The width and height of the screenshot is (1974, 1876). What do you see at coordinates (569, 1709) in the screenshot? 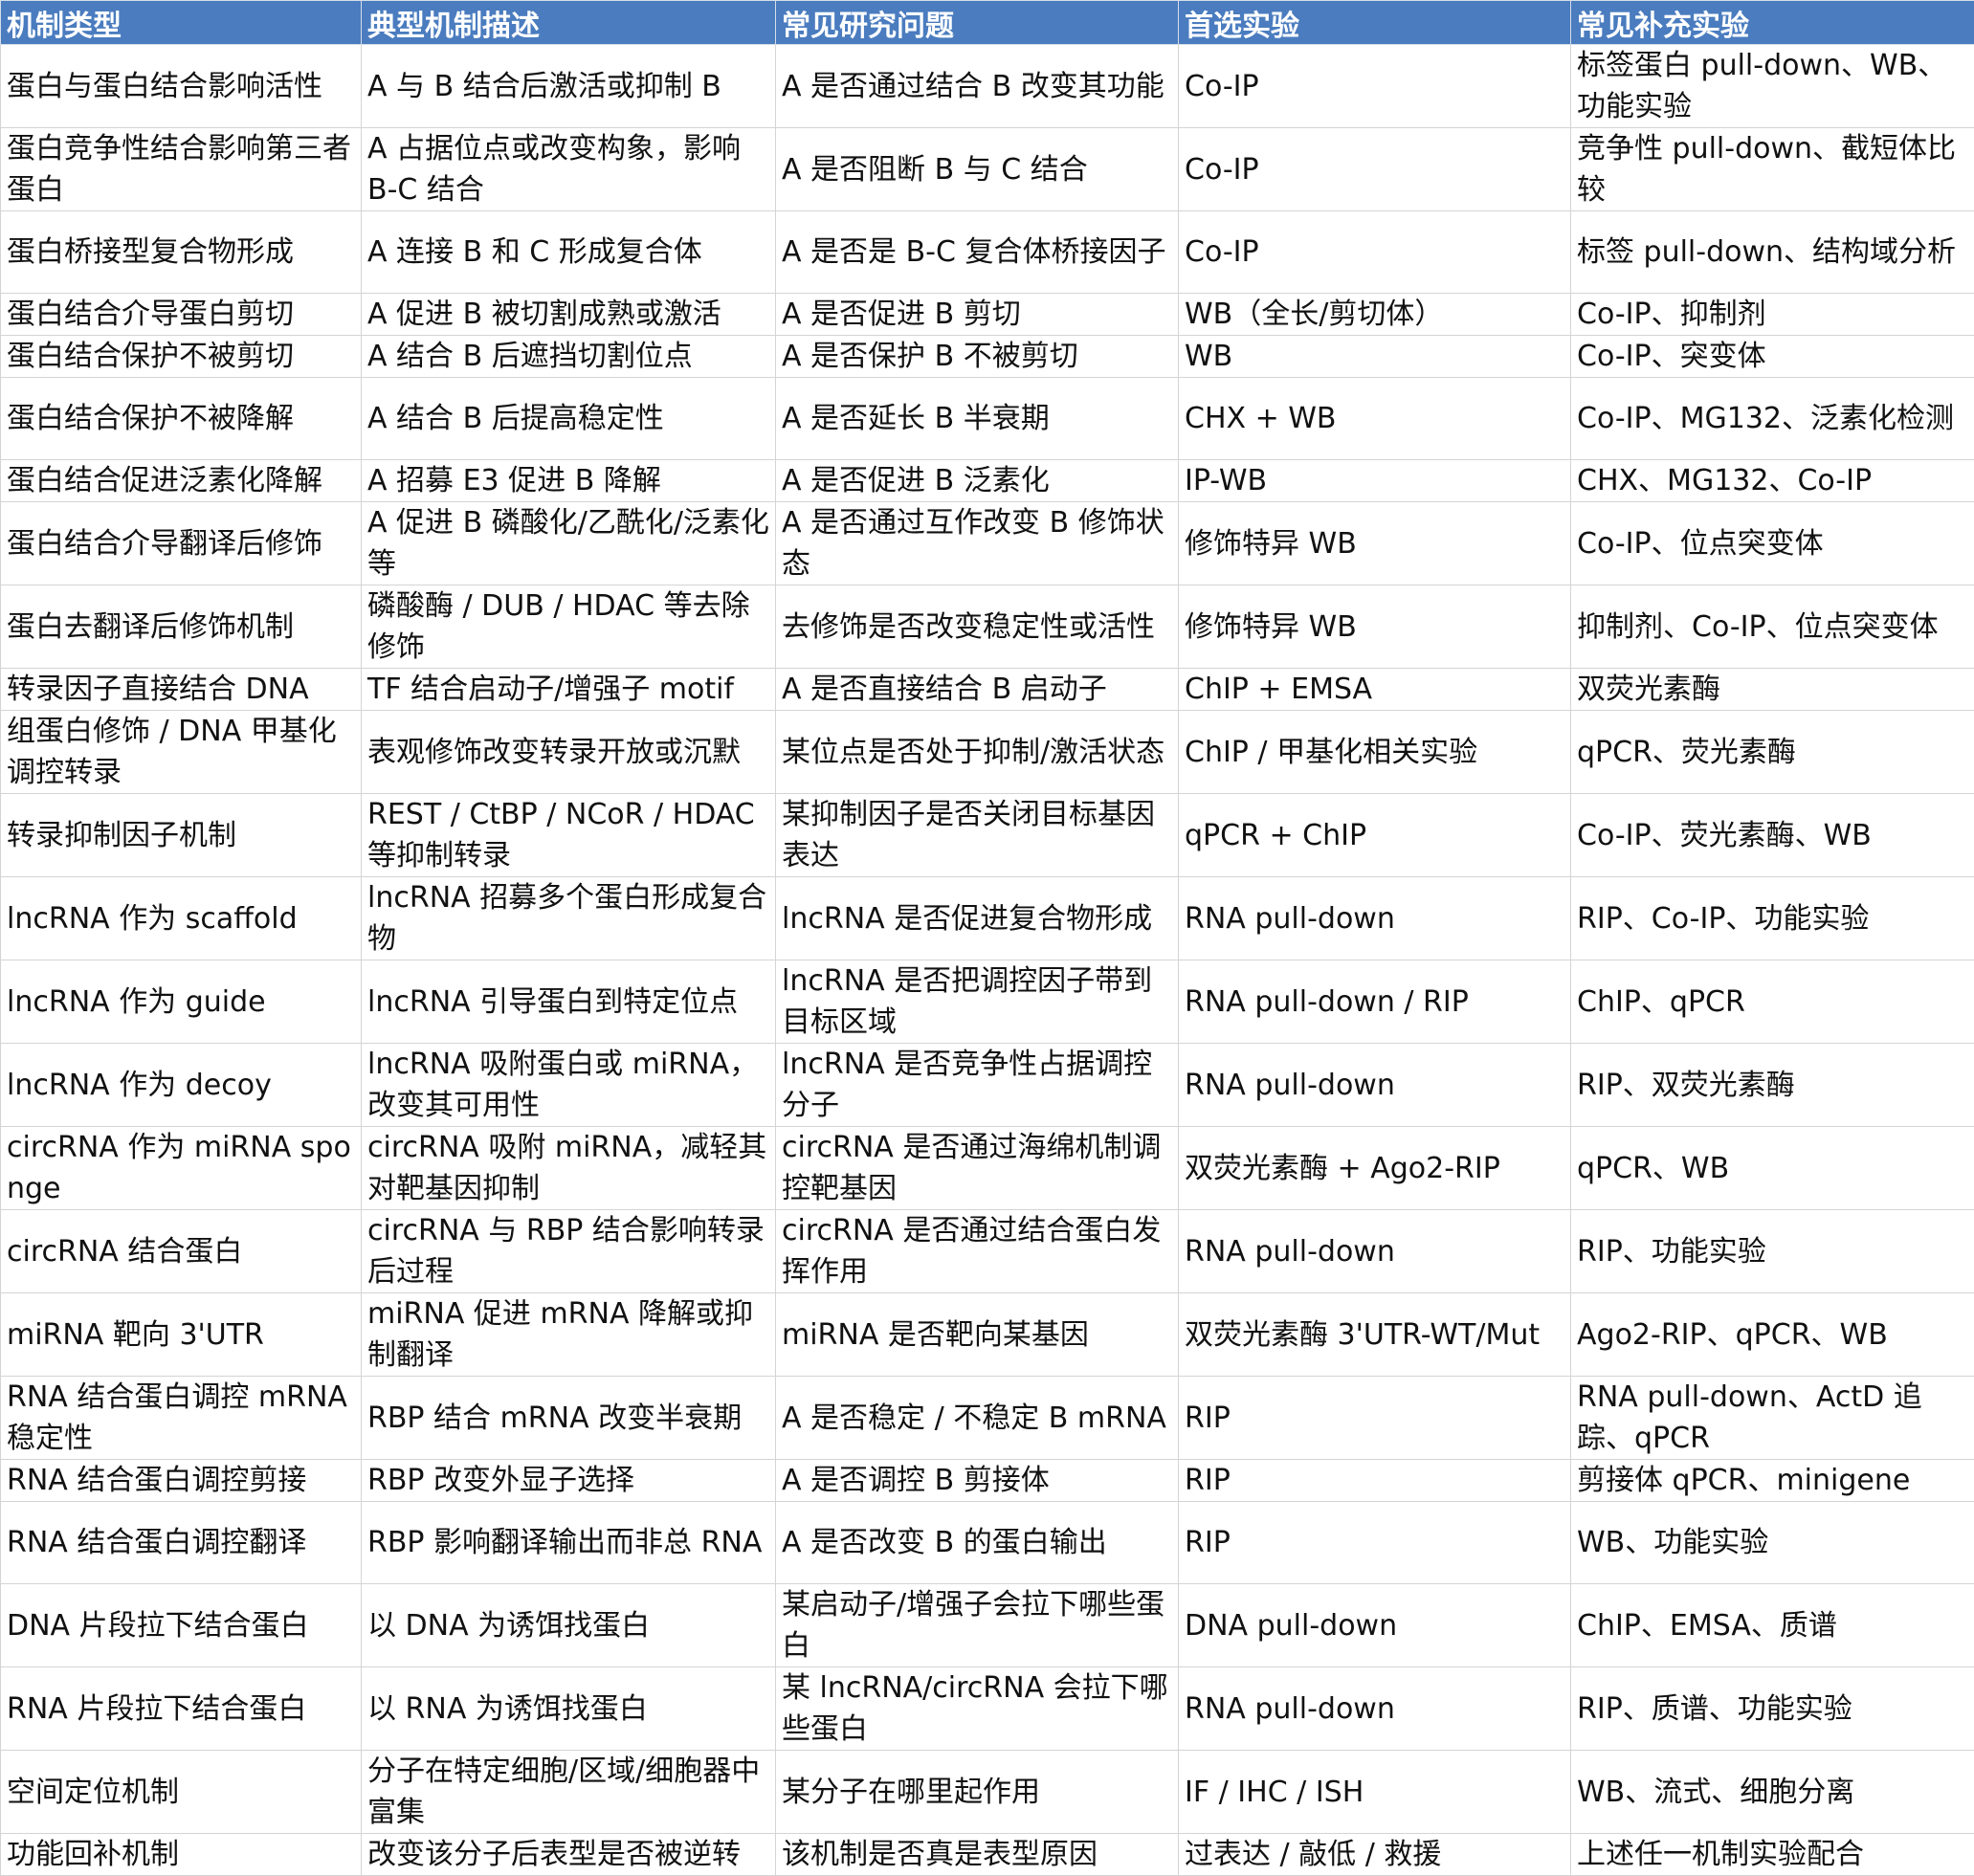
I see `description-cell: 以 RNA 为诱饵找蛋白` at bounding box center [569, 1709].